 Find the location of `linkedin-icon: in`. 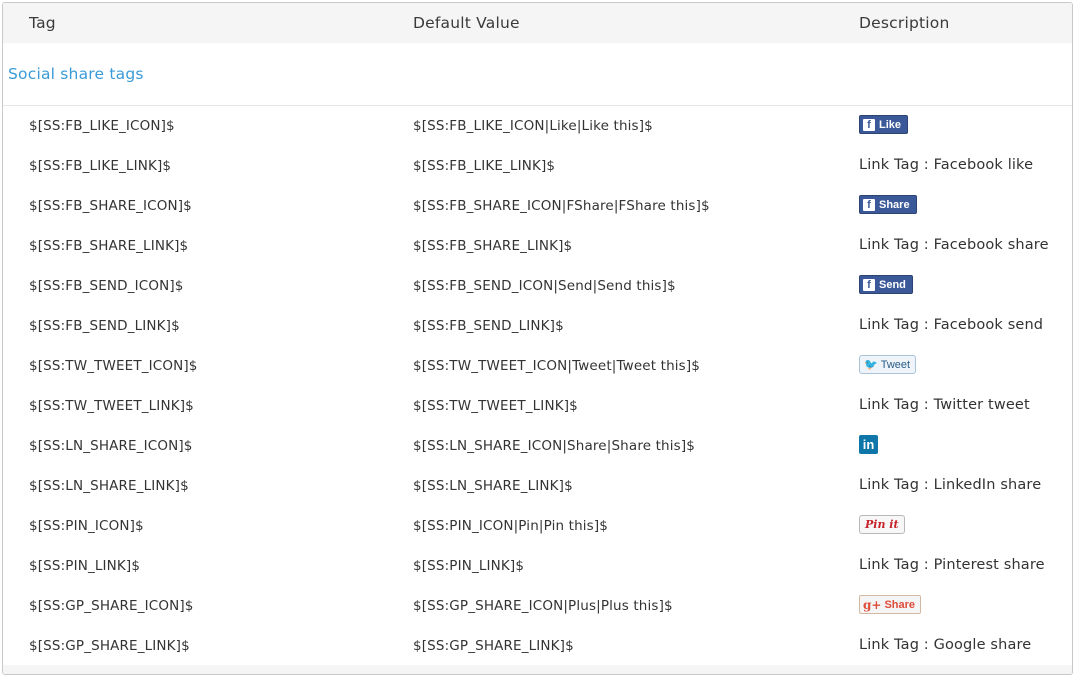

linkedin-icon: in is located at coordinates (868, 444).